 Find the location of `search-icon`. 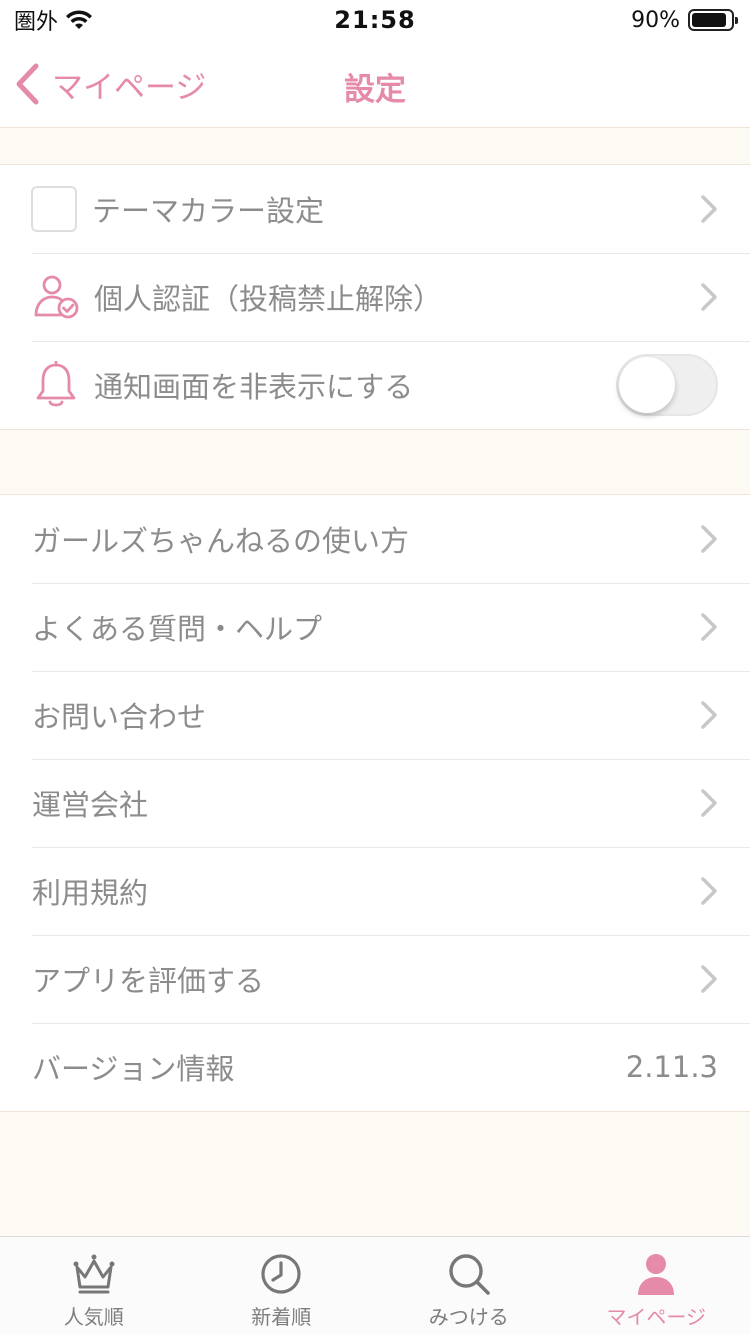

search-icon is located at coordinates (469, 1274).